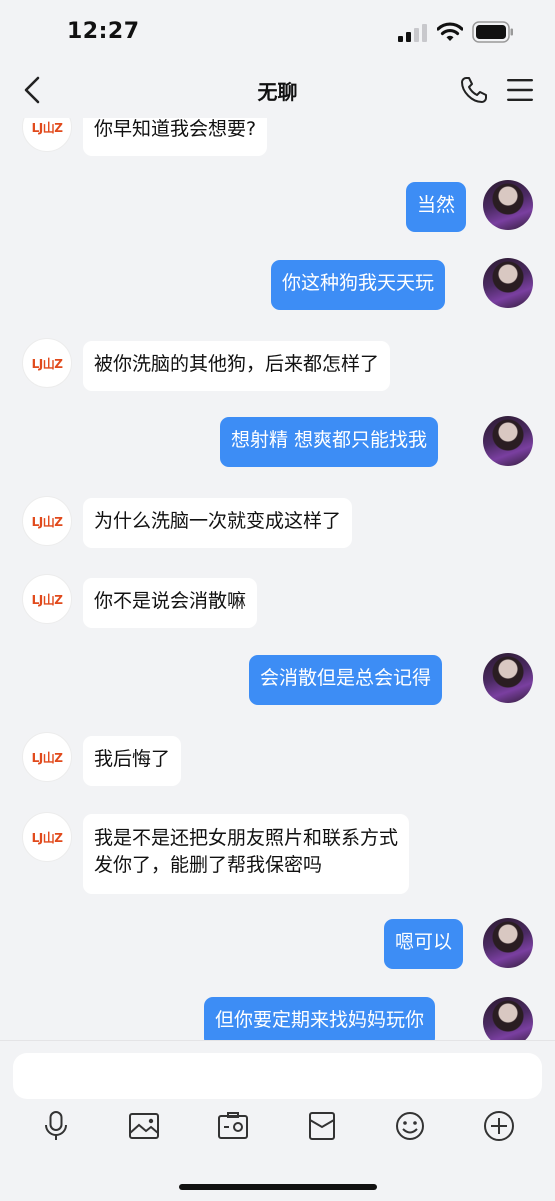  Describe the element at coordinates (277, 89) in the screenshot. I see `navigation-bar: 无聊` at that location.